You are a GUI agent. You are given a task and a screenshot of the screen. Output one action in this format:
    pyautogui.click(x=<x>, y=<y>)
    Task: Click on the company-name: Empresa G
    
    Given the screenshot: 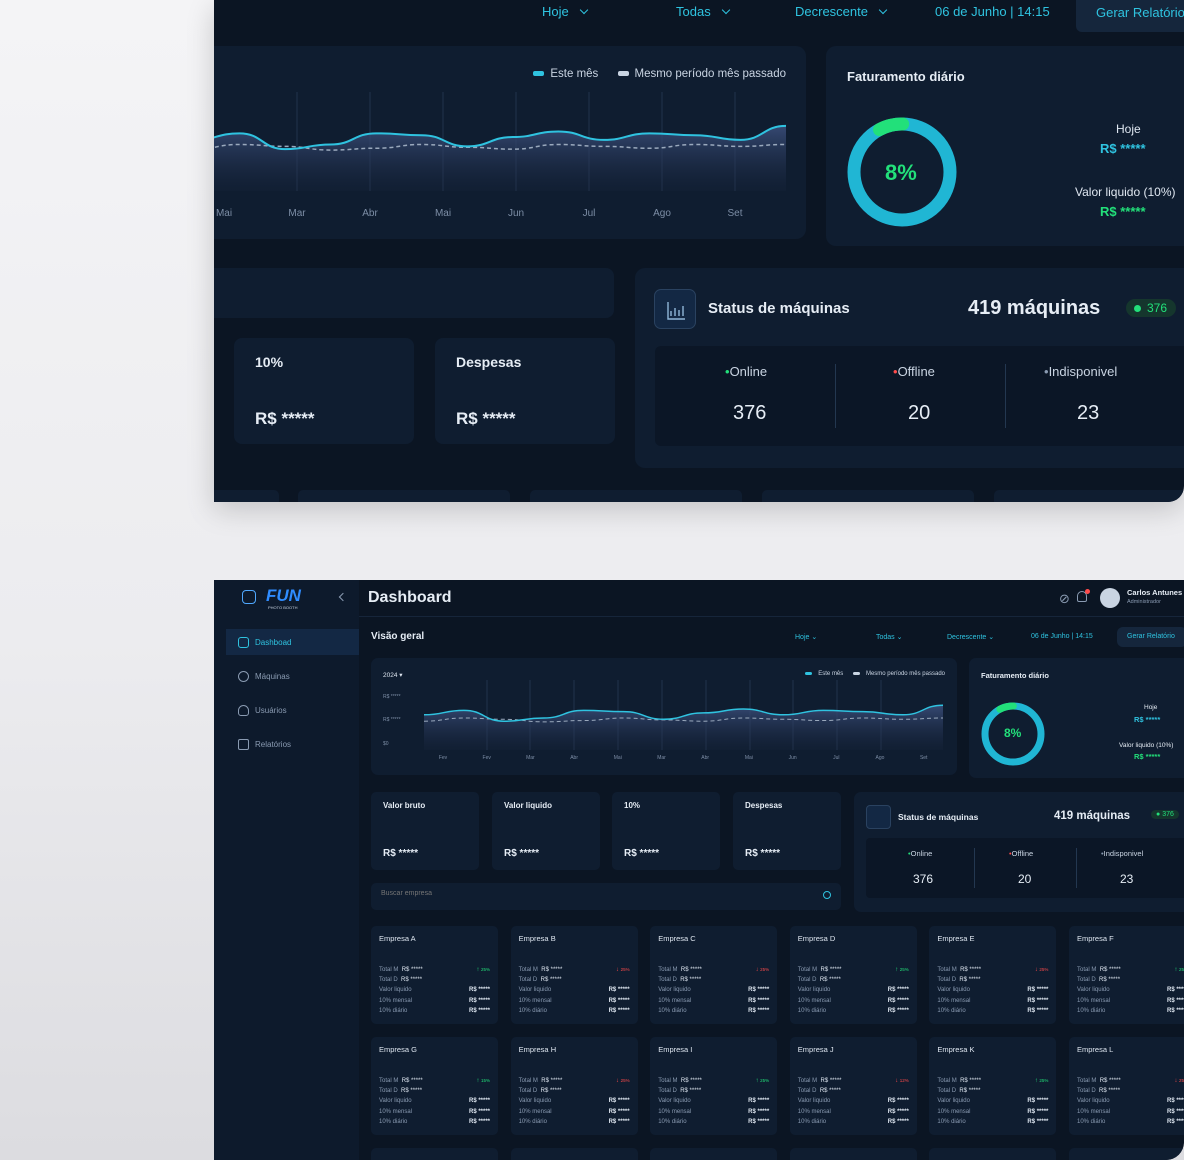 What is the action you would take?
    pyautogui.click(x=398, y=1049)
    